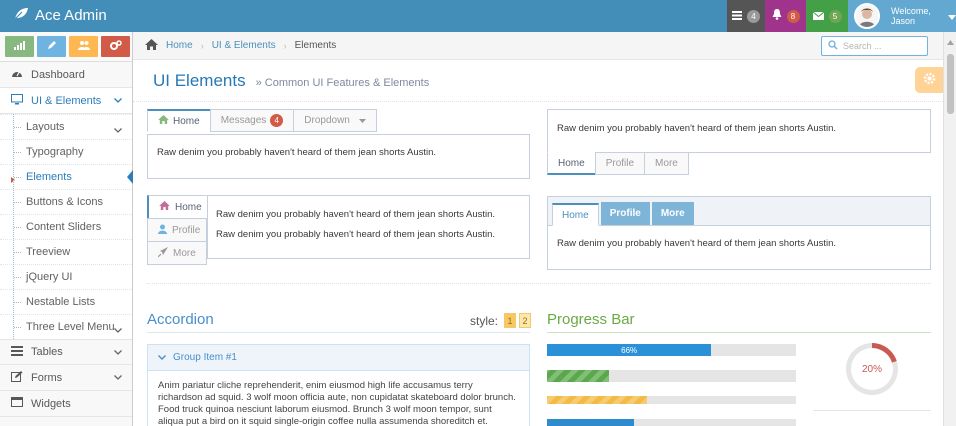 This screenshot has width=956, height=426. Describe the element at coordinates (525, 320) in the screenshot. I see `style-2-button: 2` at that location.